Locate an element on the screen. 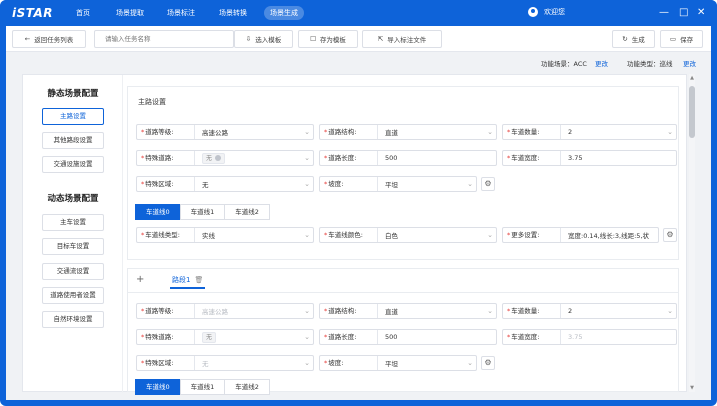  more-settings-label-text: 更多设置: is located at coordinates (525, 235).